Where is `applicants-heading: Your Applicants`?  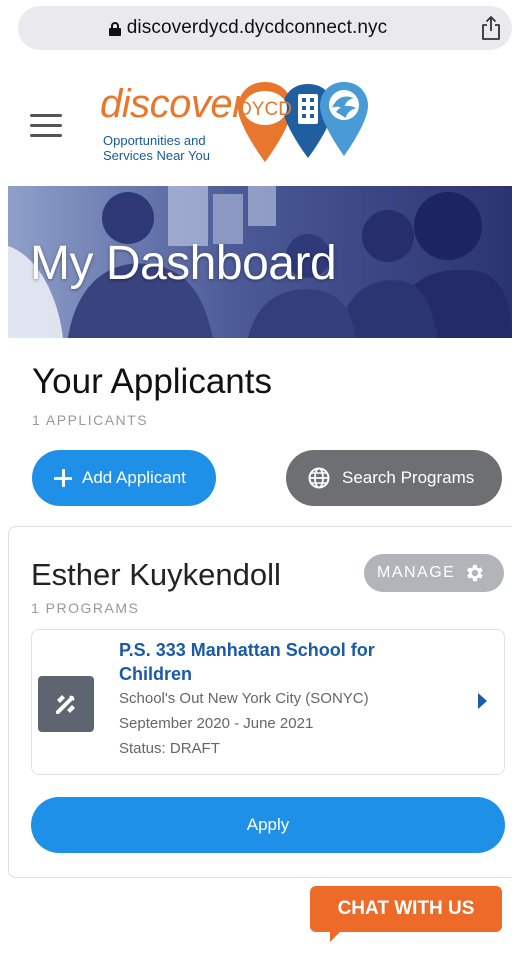
applicants-heading: Your Applicants is located at coordinates (152, 381).